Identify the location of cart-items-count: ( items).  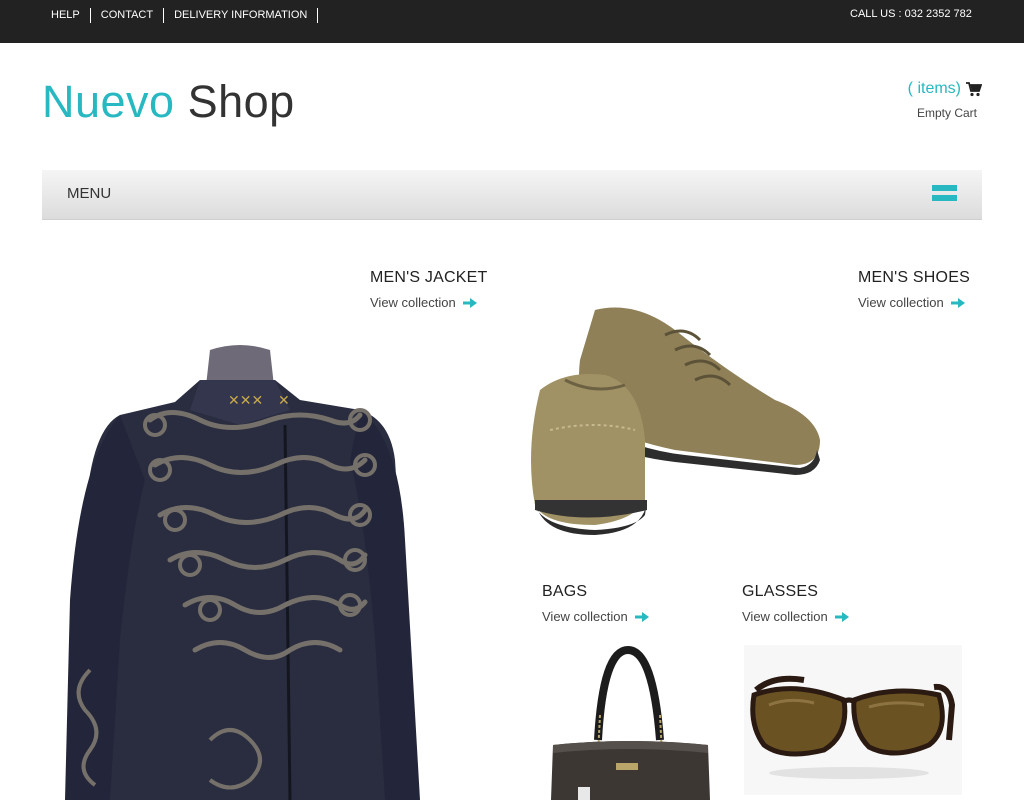
(934, 88).